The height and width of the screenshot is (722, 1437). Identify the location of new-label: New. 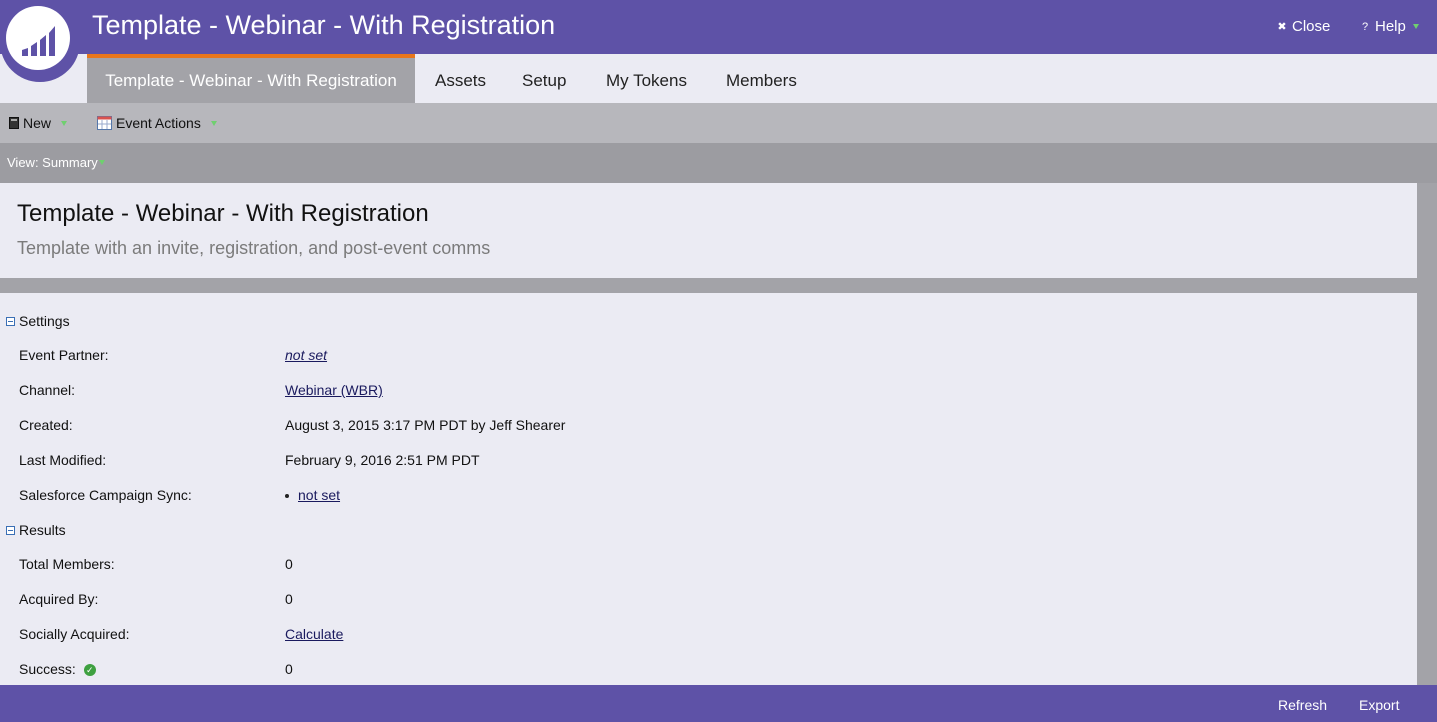
(37, 123).